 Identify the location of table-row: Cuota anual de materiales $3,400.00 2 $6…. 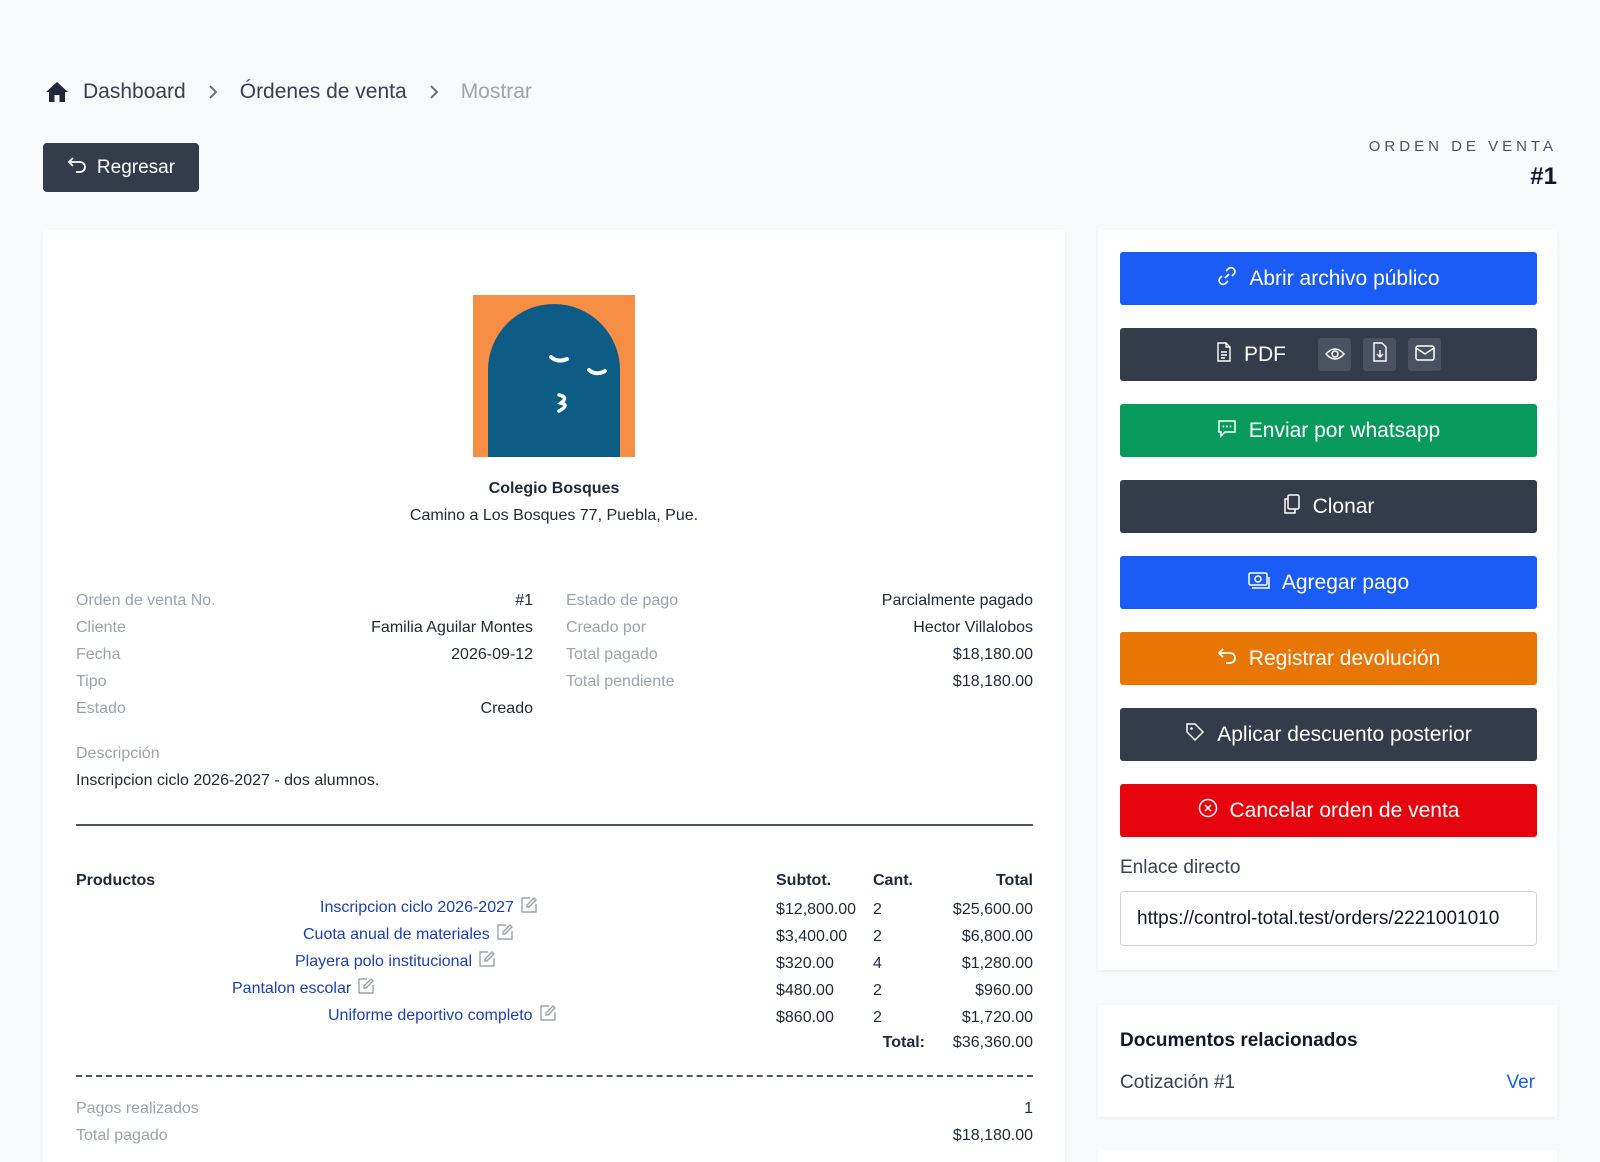
(554, 936).